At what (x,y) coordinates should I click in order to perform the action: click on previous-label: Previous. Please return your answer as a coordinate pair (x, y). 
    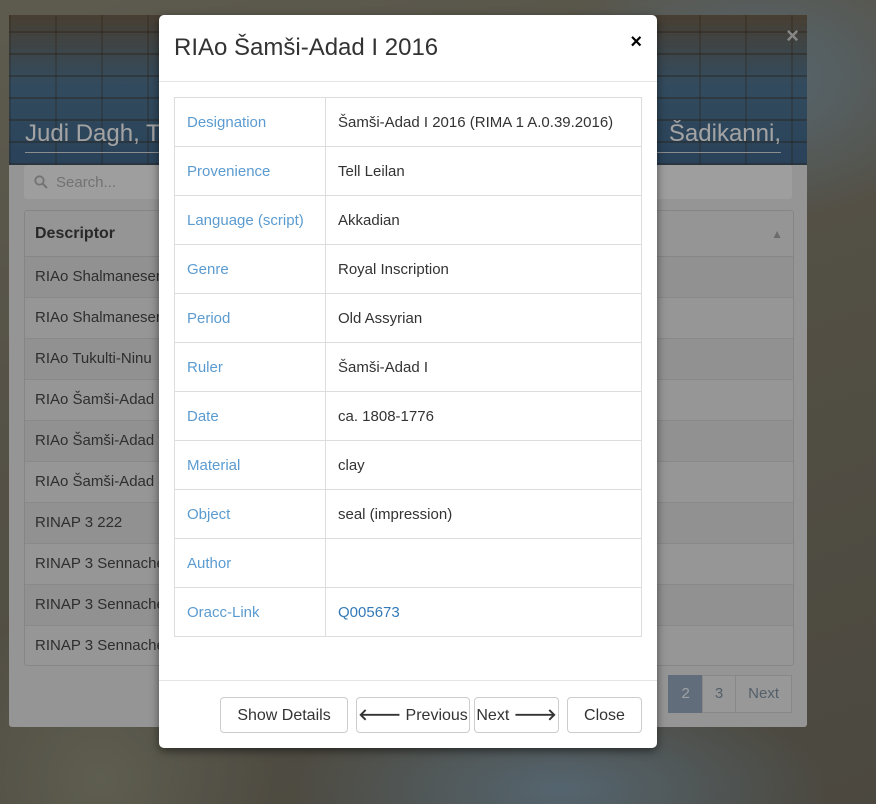
    Looking at the image, I should click on (436, 715).